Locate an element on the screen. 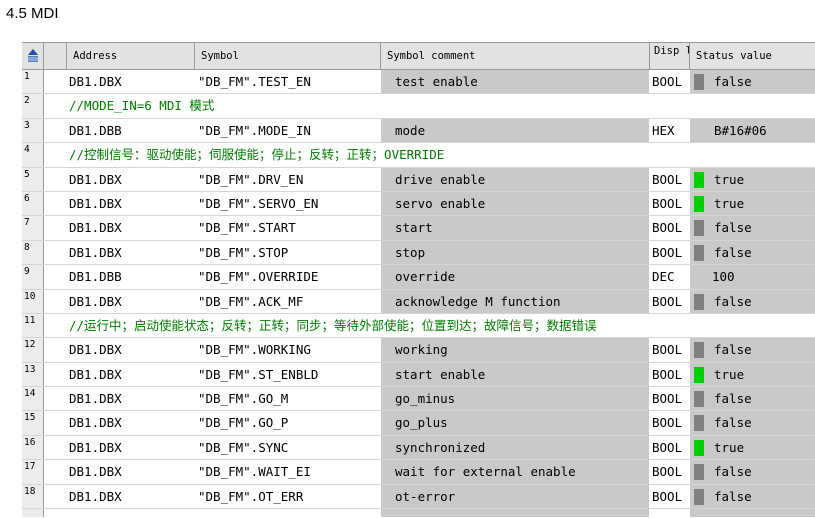 The image size is (815, 518). row-number: 7 is located at coordinates (33, 228).